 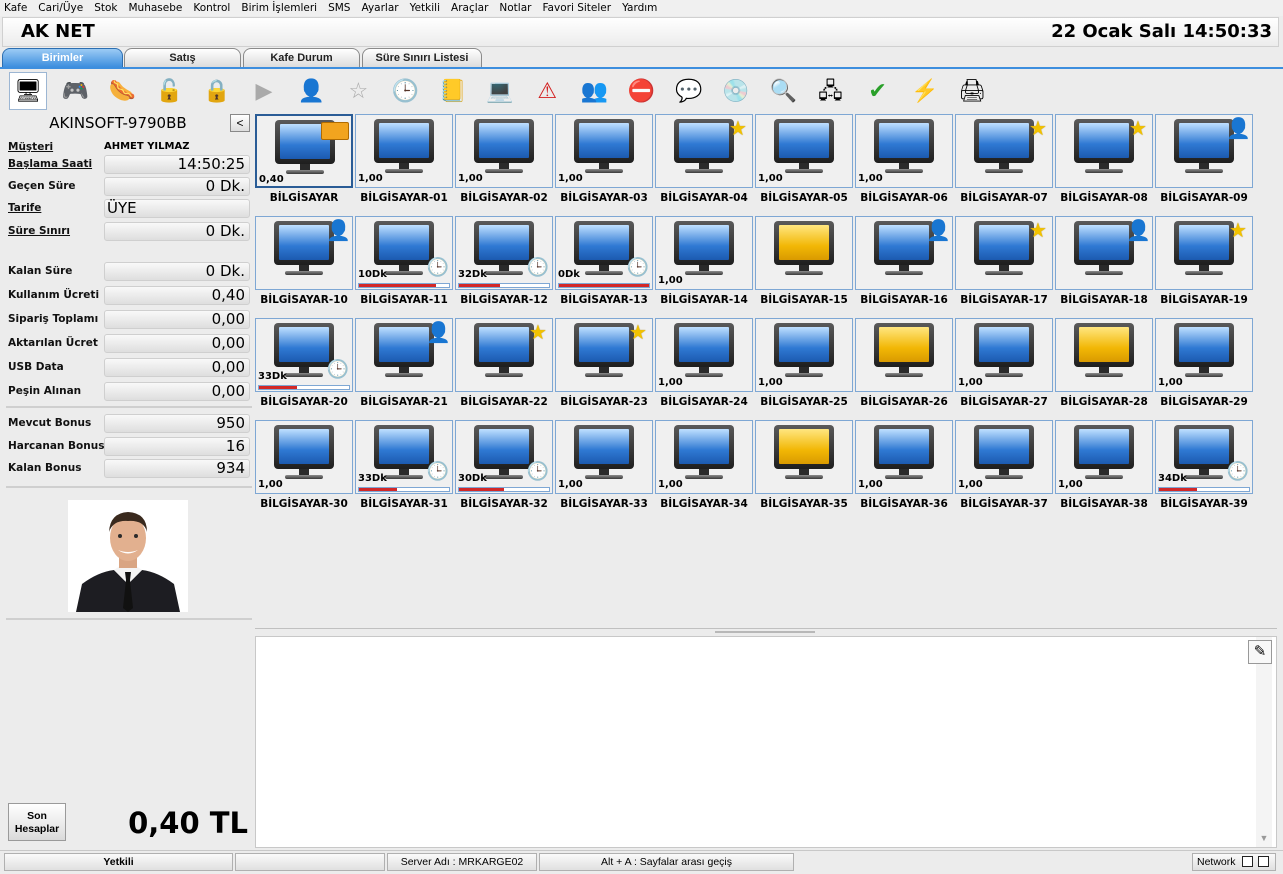 I want to click on computer-tile: 1,00 BİLGİSAYAR-03, so click(x=604, y=163).